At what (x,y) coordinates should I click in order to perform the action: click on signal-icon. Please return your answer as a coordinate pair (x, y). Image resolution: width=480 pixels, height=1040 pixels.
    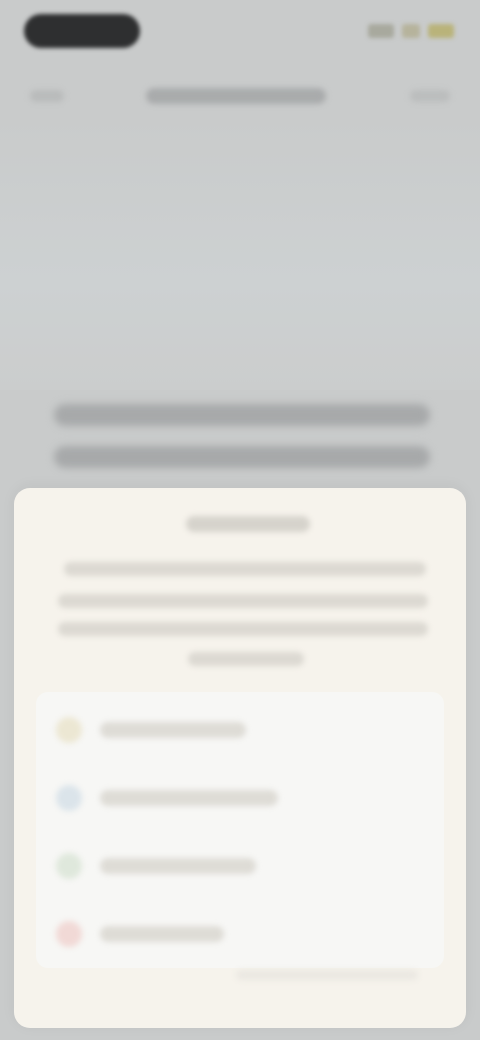
    Looking at the image, I should click on (381, 31).